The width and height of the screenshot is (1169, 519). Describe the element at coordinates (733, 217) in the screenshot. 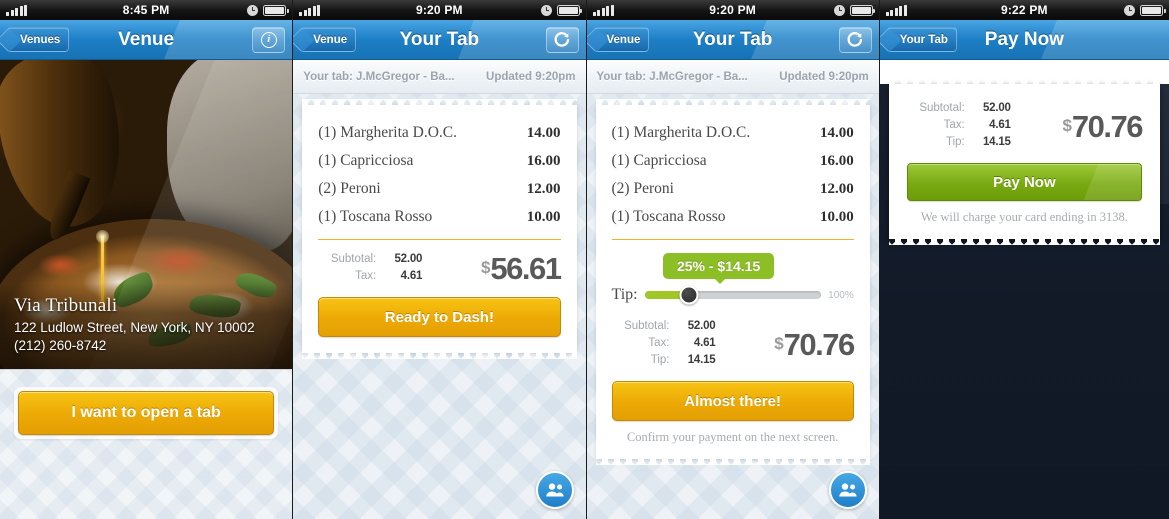

I see `table-row: (1) Toscana Rosso 10.00` at that location.